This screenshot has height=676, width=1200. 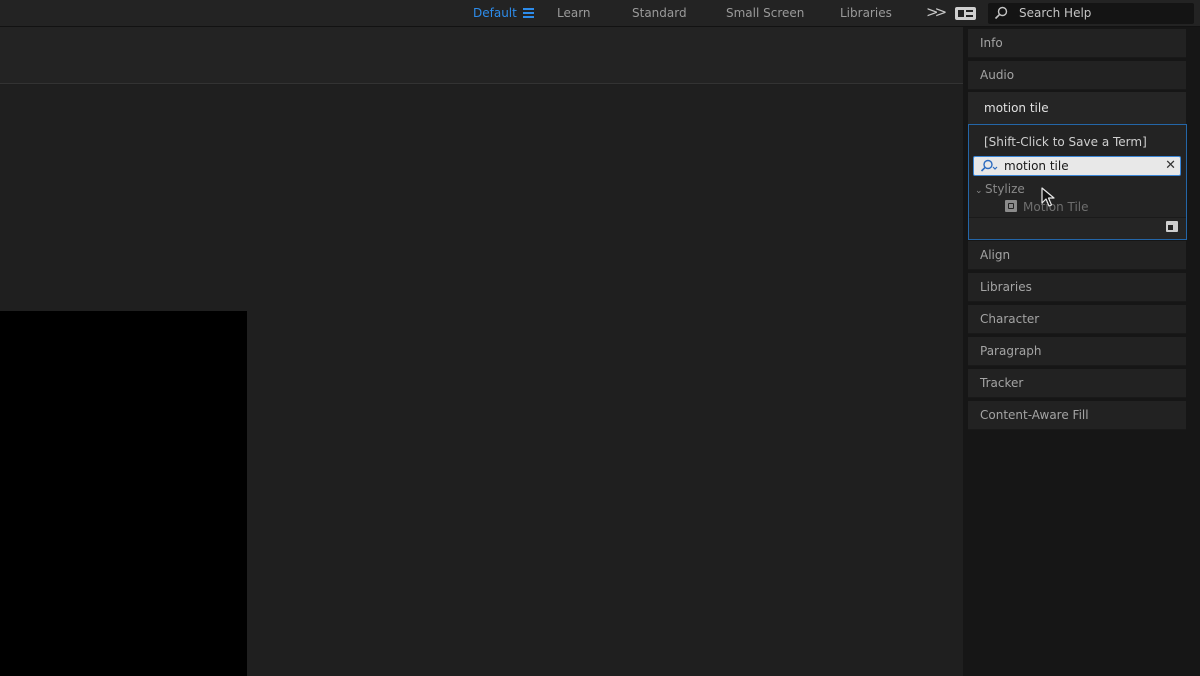 What do you see at coordinates (765, 13) in the screenshot?
I see `tab-small-screen: Small Screen` at bounding box center [765, 13].